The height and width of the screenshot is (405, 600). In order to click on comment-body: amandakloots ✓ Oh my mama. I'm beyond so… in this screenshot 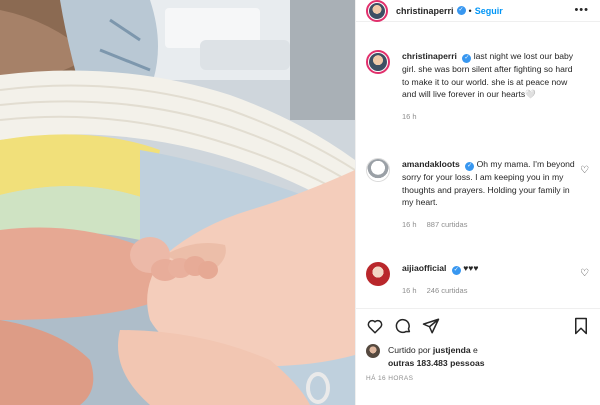, I will do `click(489, 194)`.